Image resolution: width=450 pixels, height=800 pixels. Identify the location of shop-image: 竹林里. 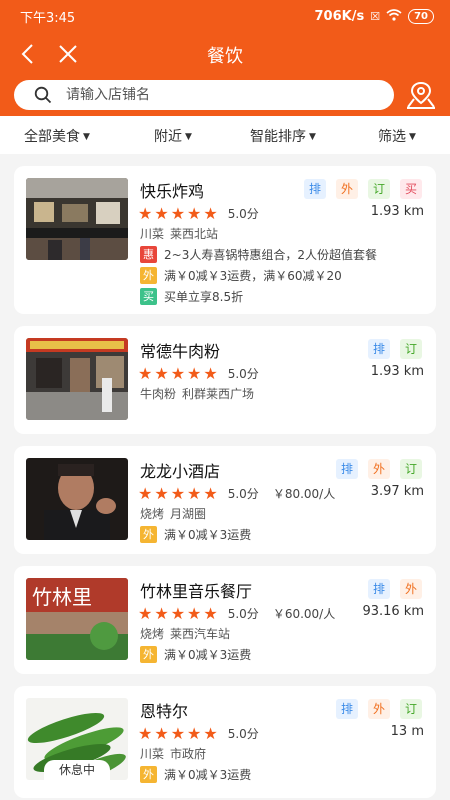
(77, 619).